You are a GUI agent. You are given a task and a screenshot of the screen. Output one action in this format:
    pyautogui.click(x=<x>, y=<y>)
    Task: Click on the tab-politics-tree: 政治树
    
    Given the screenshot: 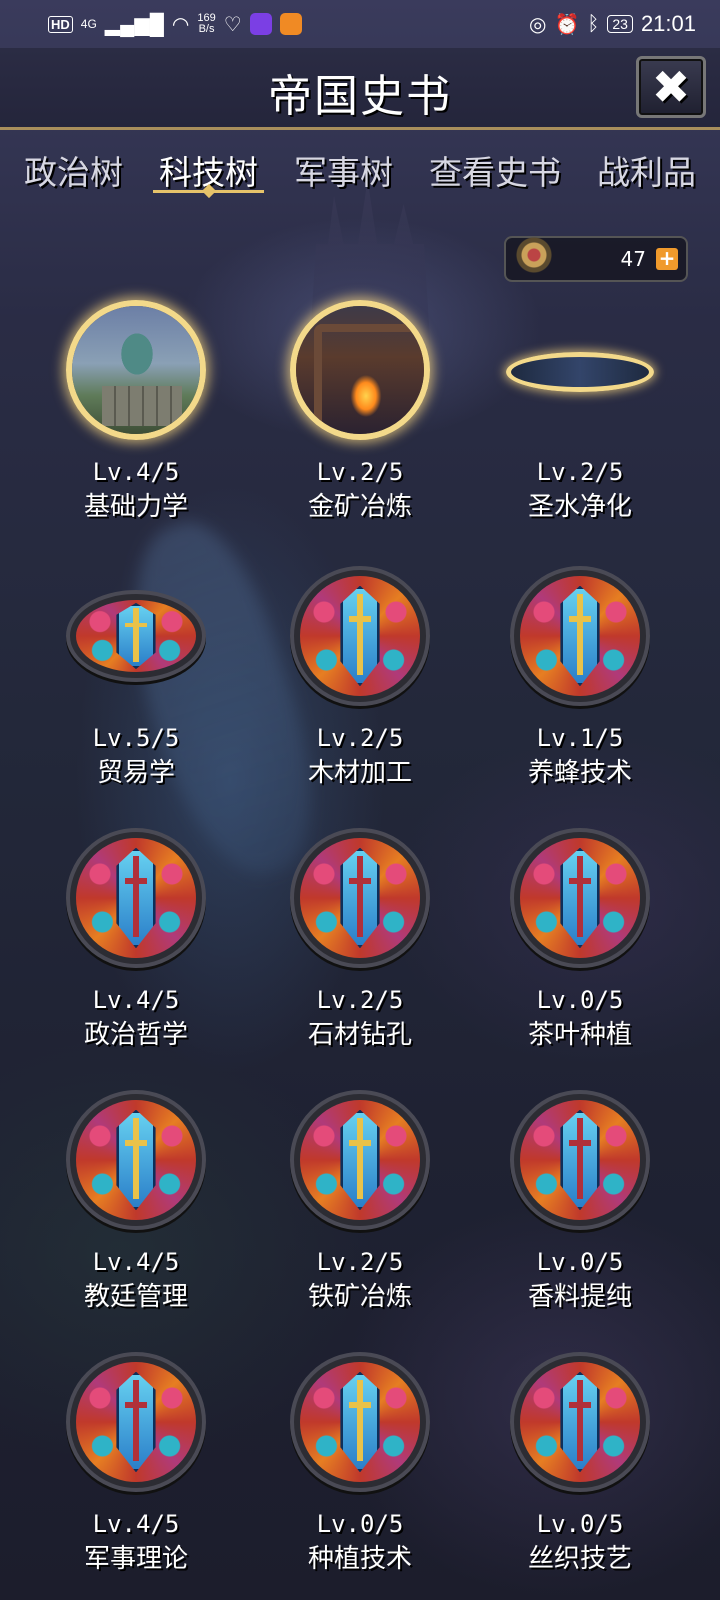 What is the action you would take?
    pyautogui.click(x=73, y=167)
    